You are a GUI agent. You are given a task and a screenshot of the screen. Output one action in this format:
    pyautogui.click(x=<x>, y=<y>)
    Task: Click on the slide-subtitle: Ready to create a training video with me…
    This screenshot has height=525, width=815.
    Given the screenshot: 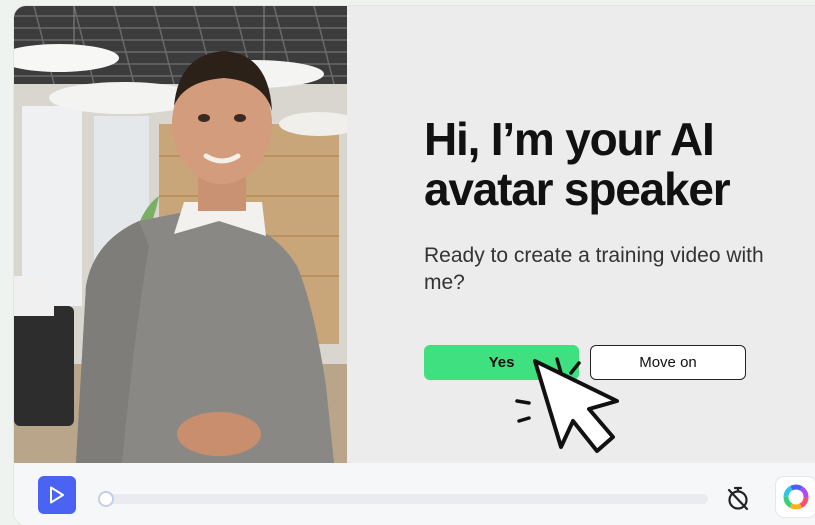 What is the action you would take?
    pyautogui.click(x=594, y=269)
    